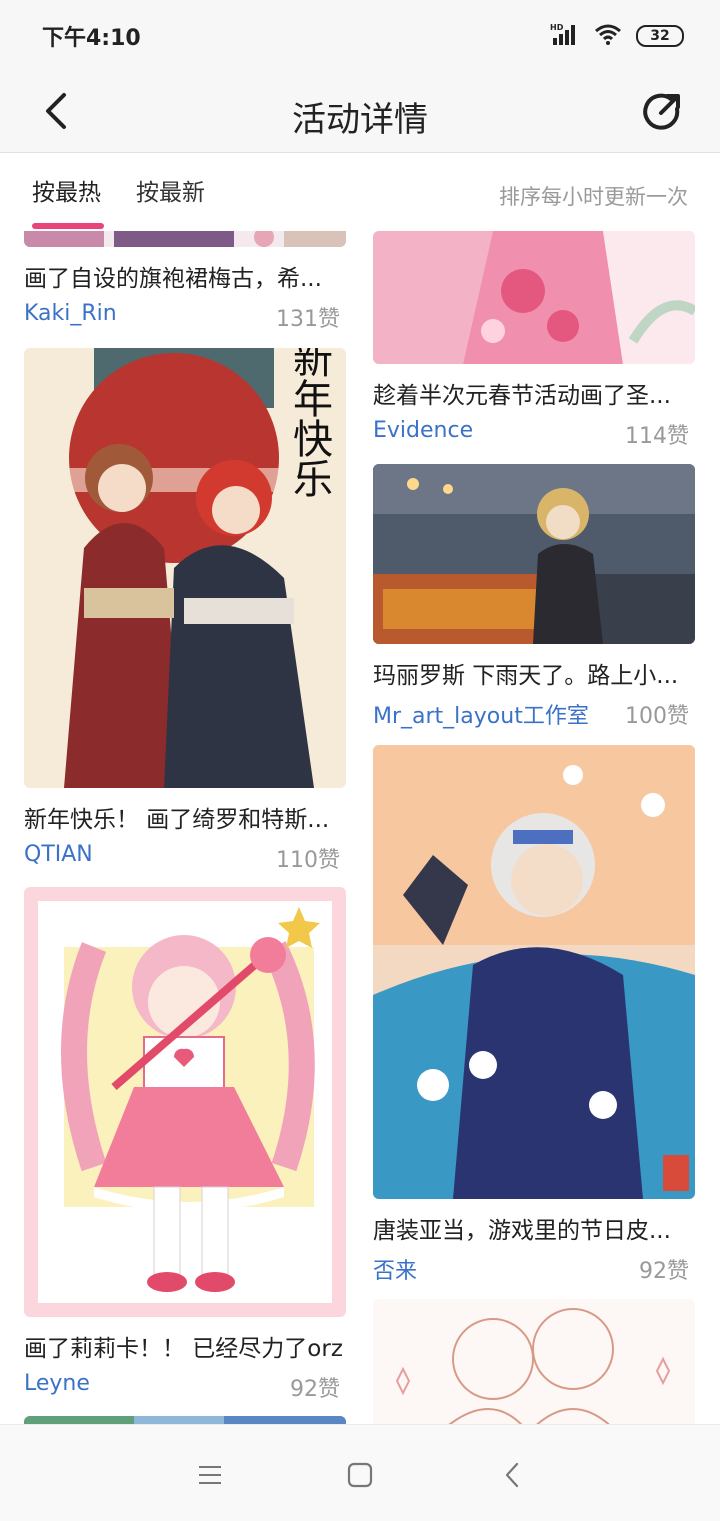  What do you see at coordinates (481, 714) in the screenshot?
I see `author-link: Mr_art_layout工作室` at bounding box center [481, 714].